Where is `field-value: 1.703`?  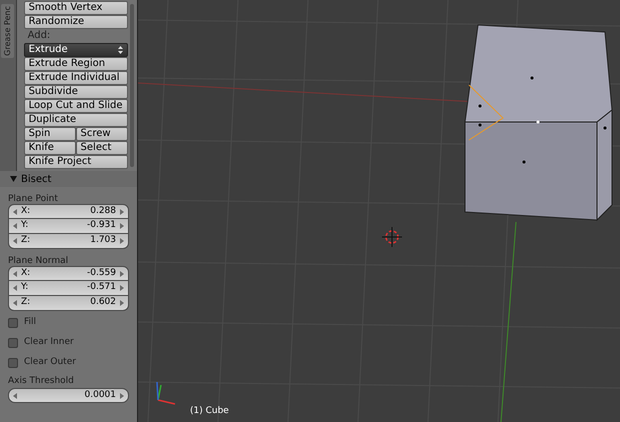 field-value: 1.703 is located at coordinates (103, 241).